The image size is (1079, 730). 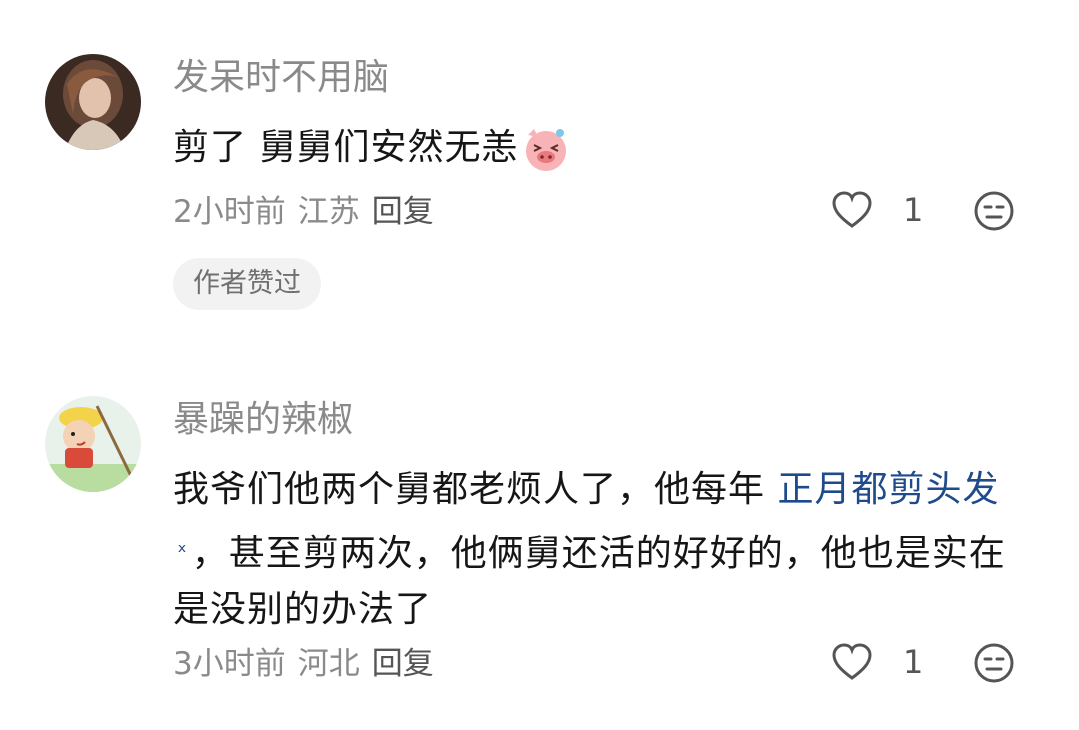 I want to click on laughing-pig-emoji-icon, so click(x=546, y=150).